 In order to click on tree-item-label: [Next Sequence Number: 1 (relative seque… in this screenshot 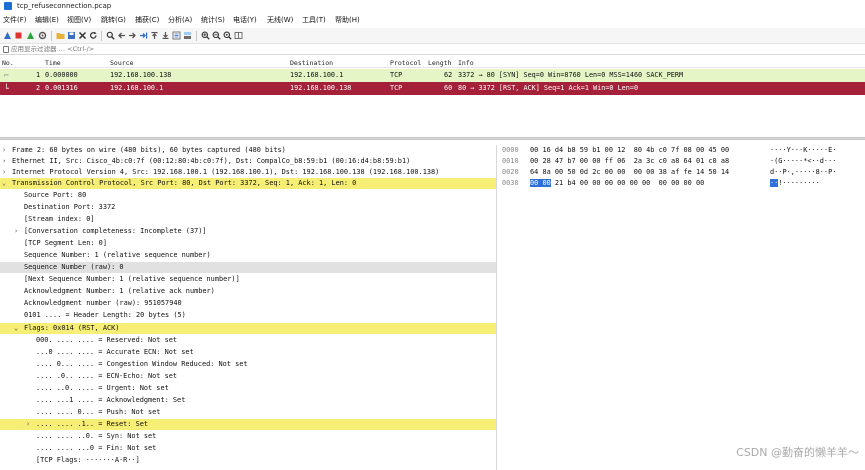, I will do `click(132, 279)`.